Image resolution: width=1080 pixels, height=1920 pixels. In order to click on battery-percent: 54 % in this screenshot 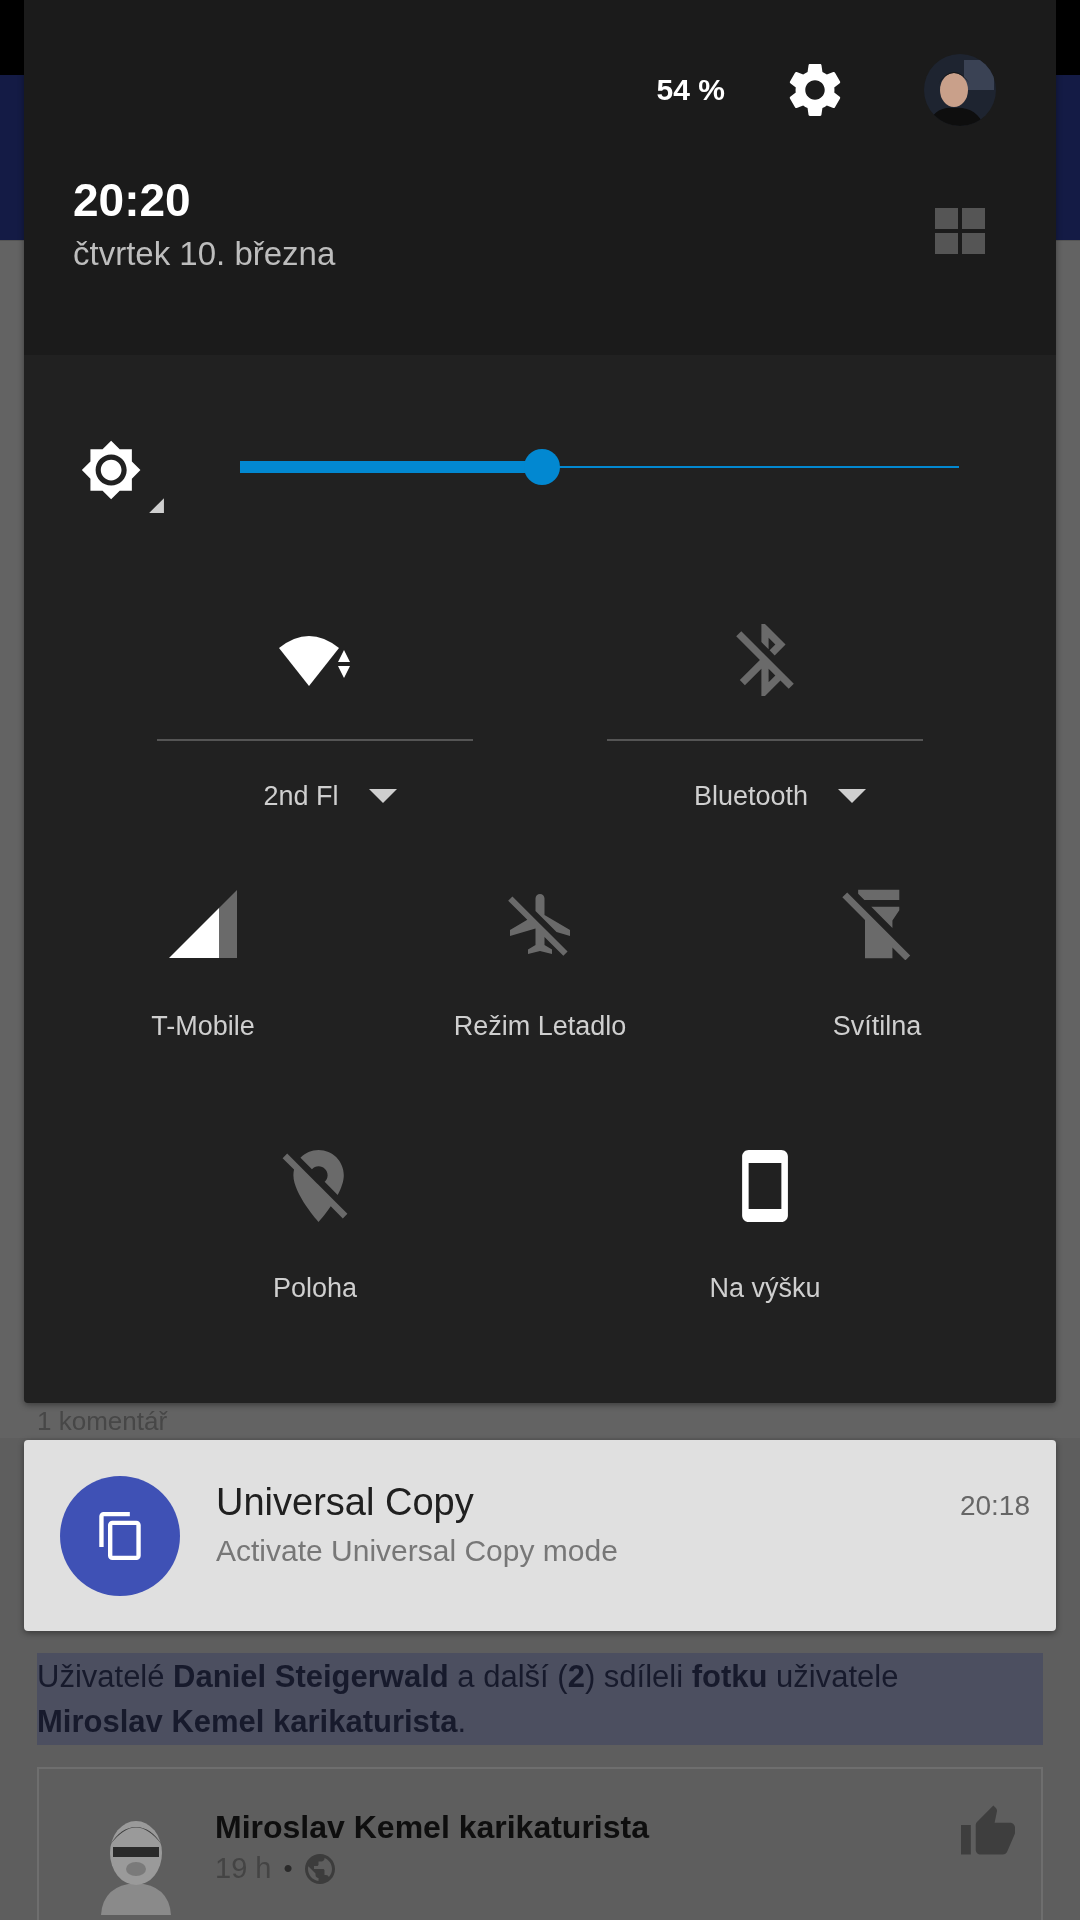, I will do `click(690, 90)`.